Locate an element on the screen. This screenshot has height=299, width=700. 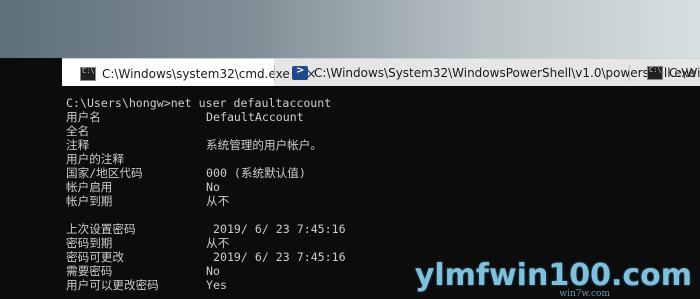
field-label: 全名 is located at coordinates (78, 131).